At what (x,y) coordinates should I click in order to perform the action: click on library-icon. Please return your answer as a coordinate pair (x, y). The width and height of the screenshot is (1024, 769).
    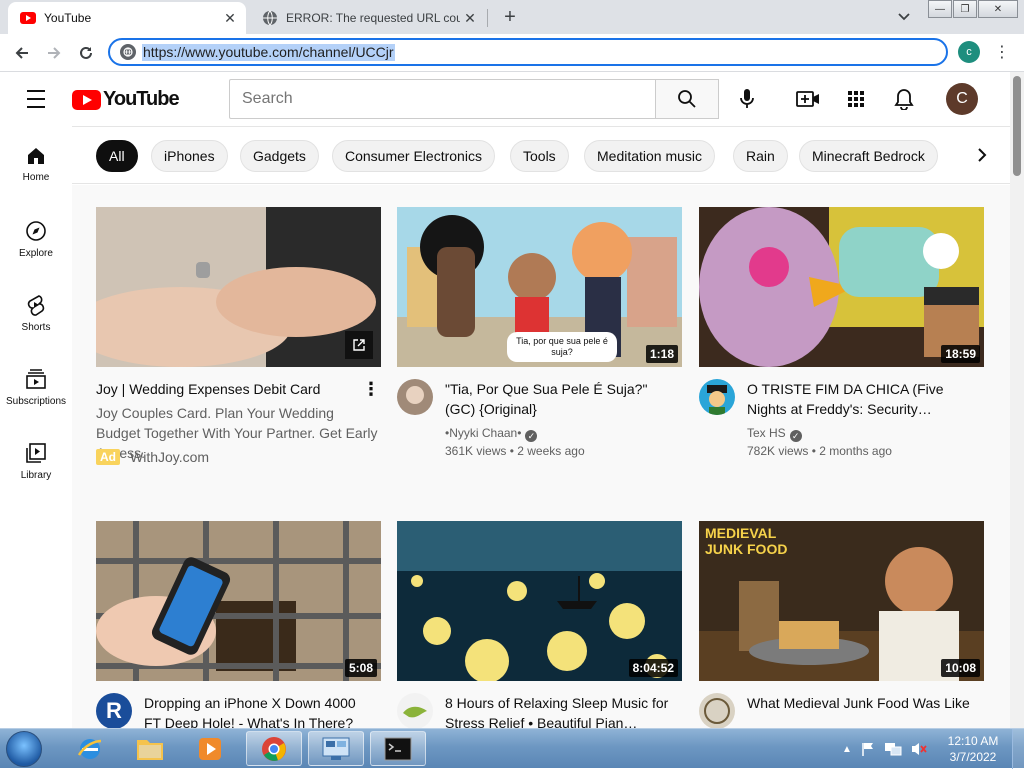
    Looking at the image, I should click on (36, 453).